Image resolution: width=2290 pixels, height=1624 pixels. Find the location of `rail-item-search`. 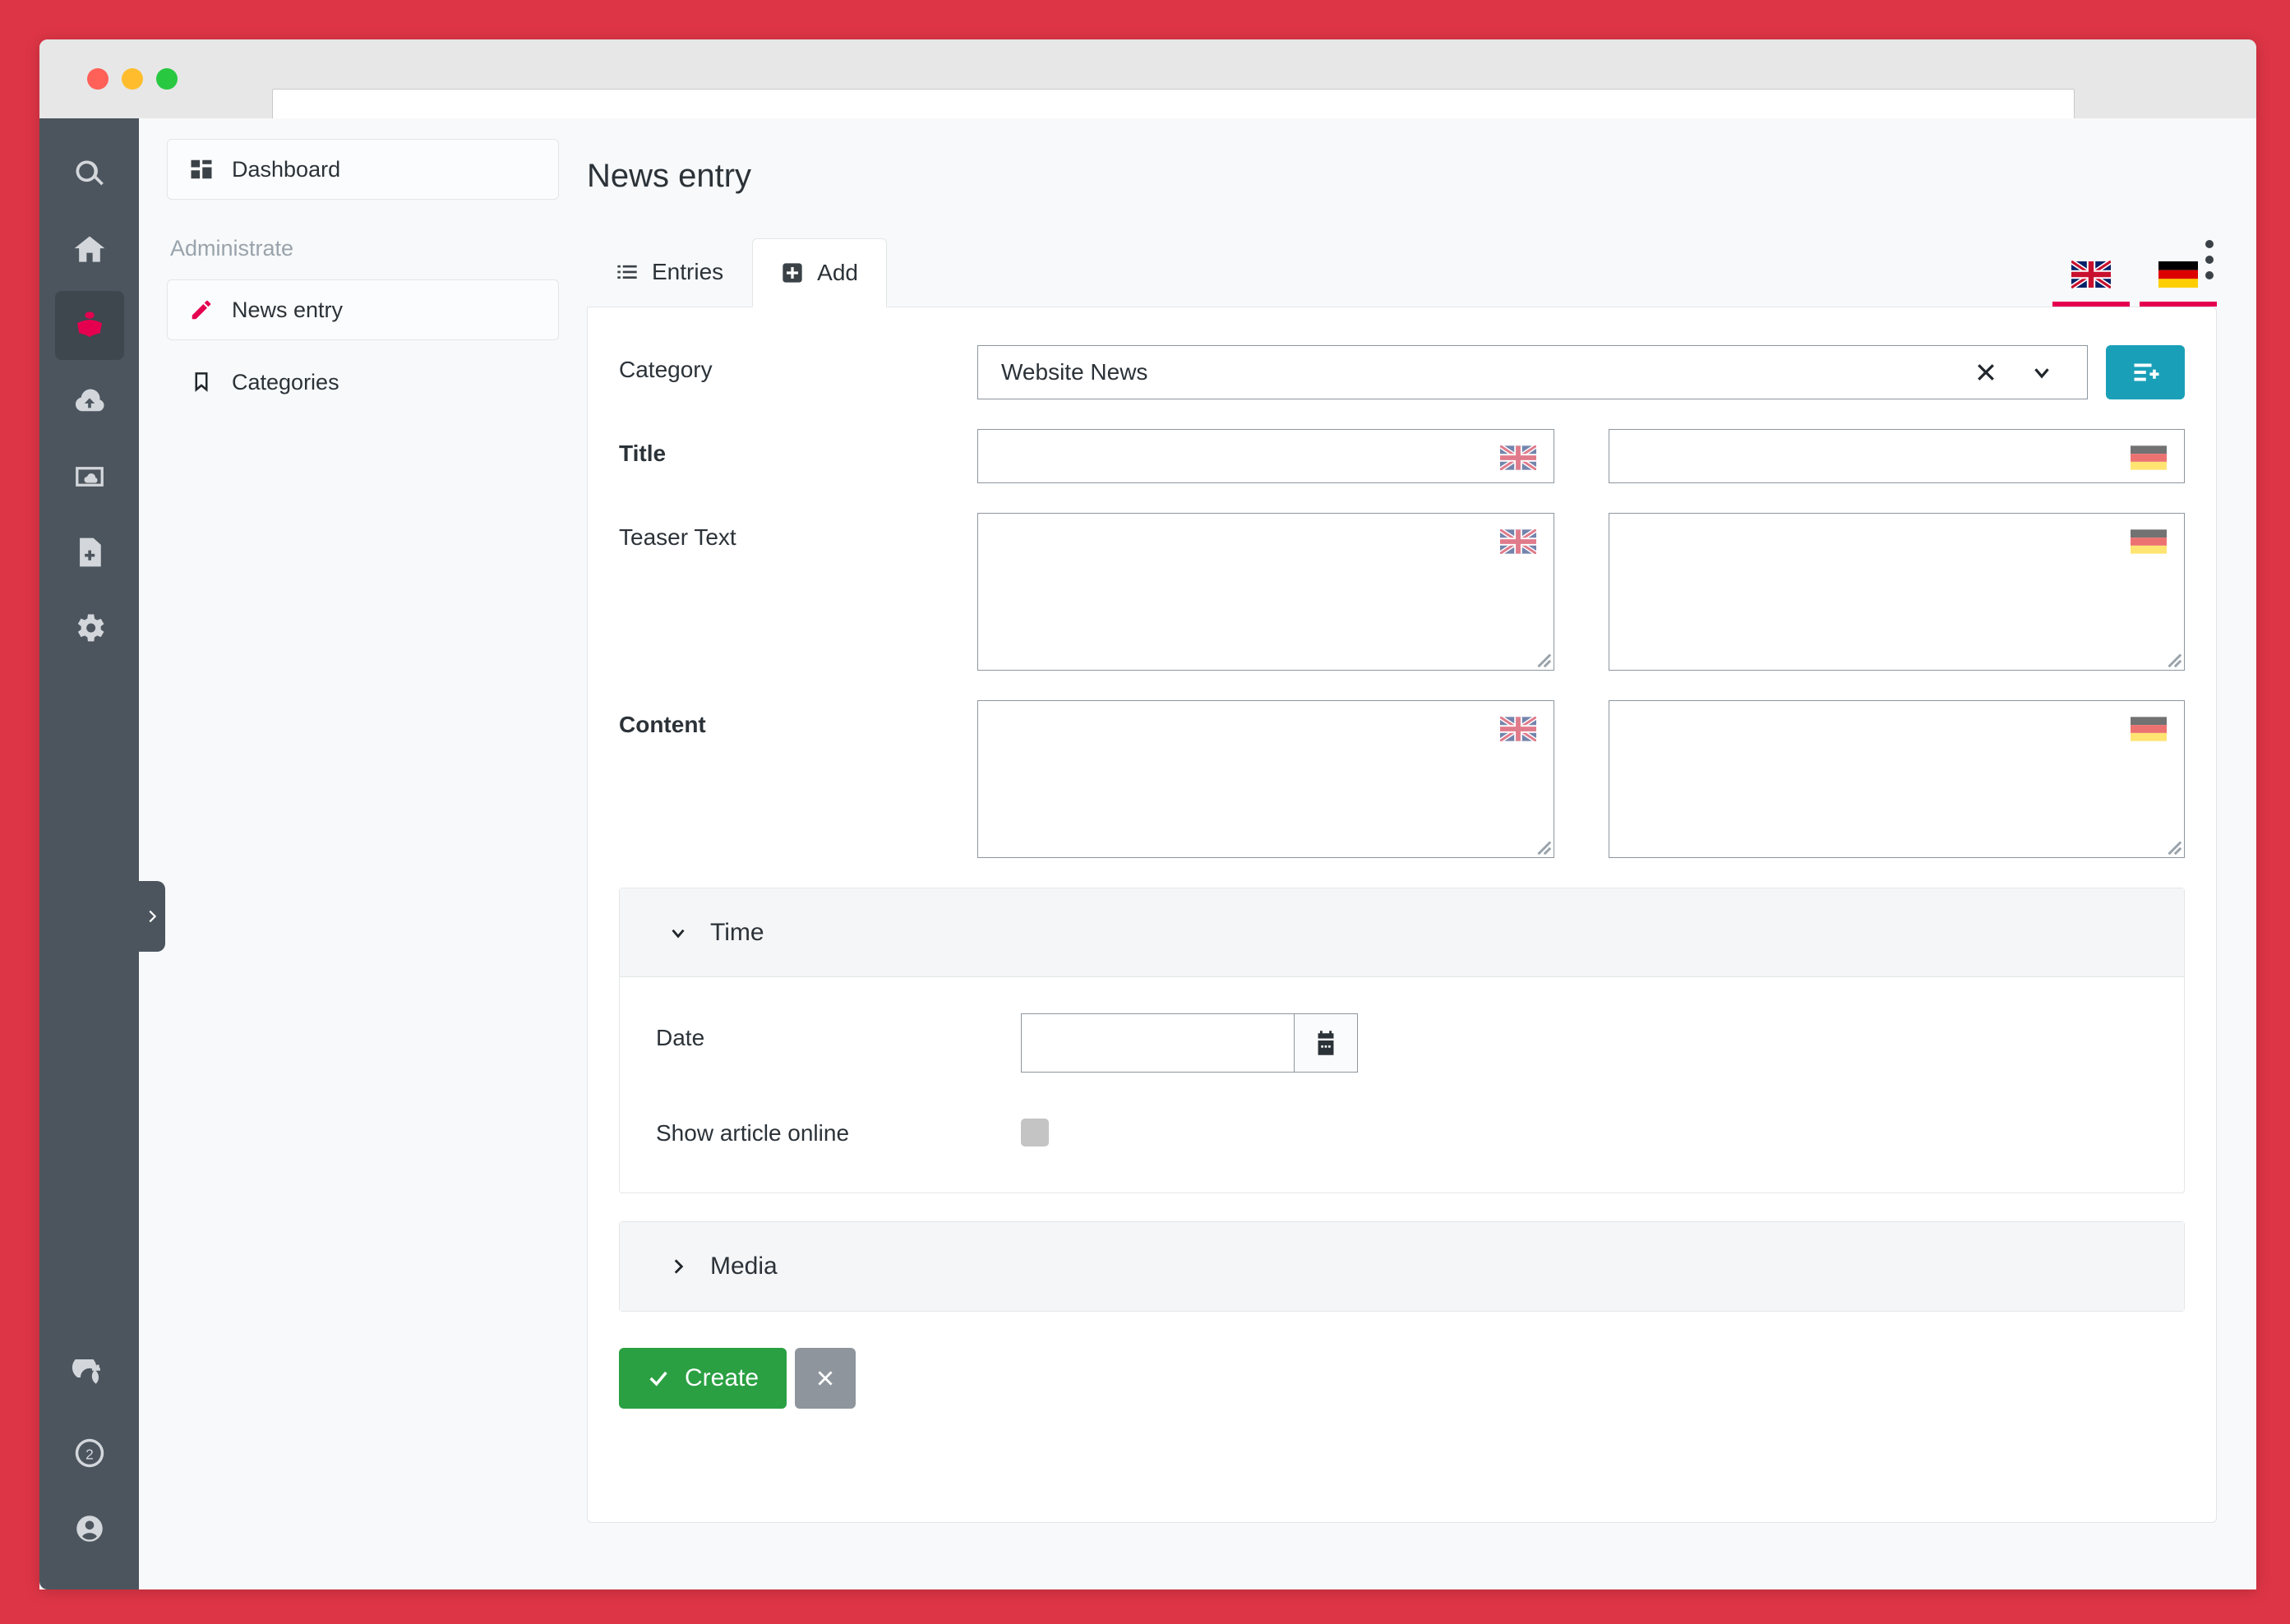

rail-item-search is located at coordinates (89, 174).